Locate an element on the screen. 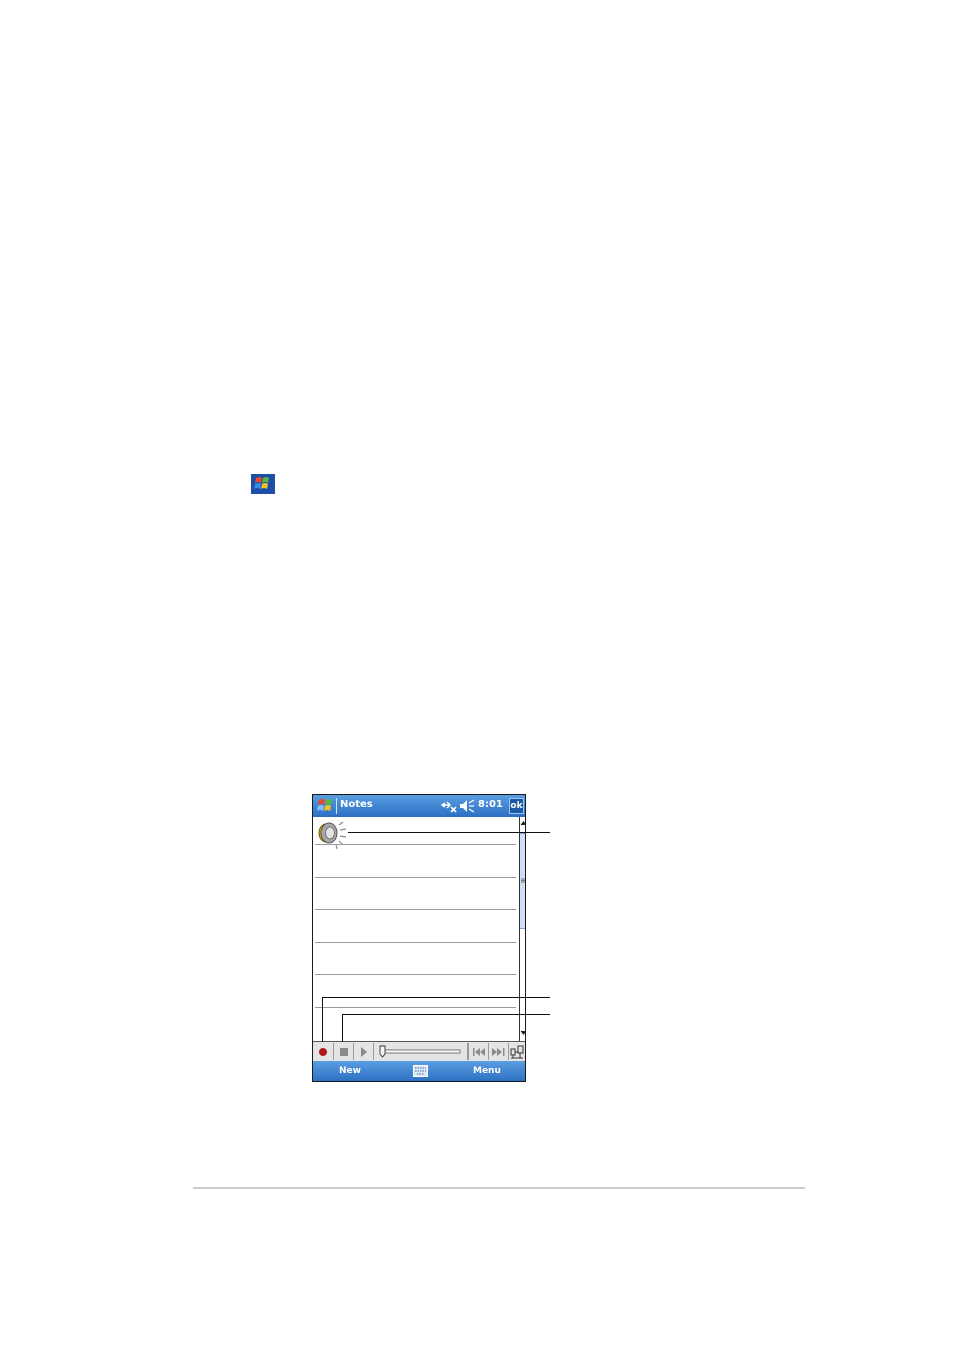  menu-bar: New Menu is located at coordinates (419, 1071).